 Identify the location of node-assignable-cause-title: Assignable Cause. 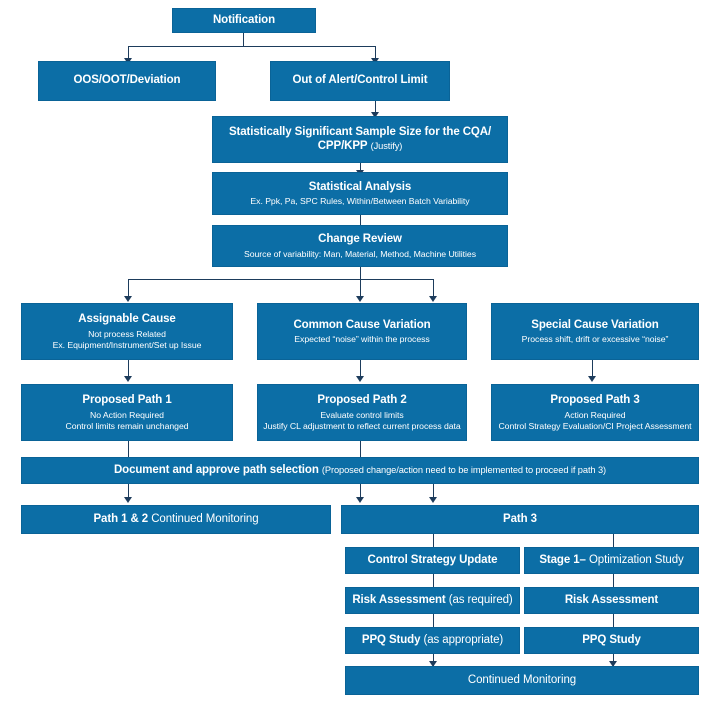
(127, 318).